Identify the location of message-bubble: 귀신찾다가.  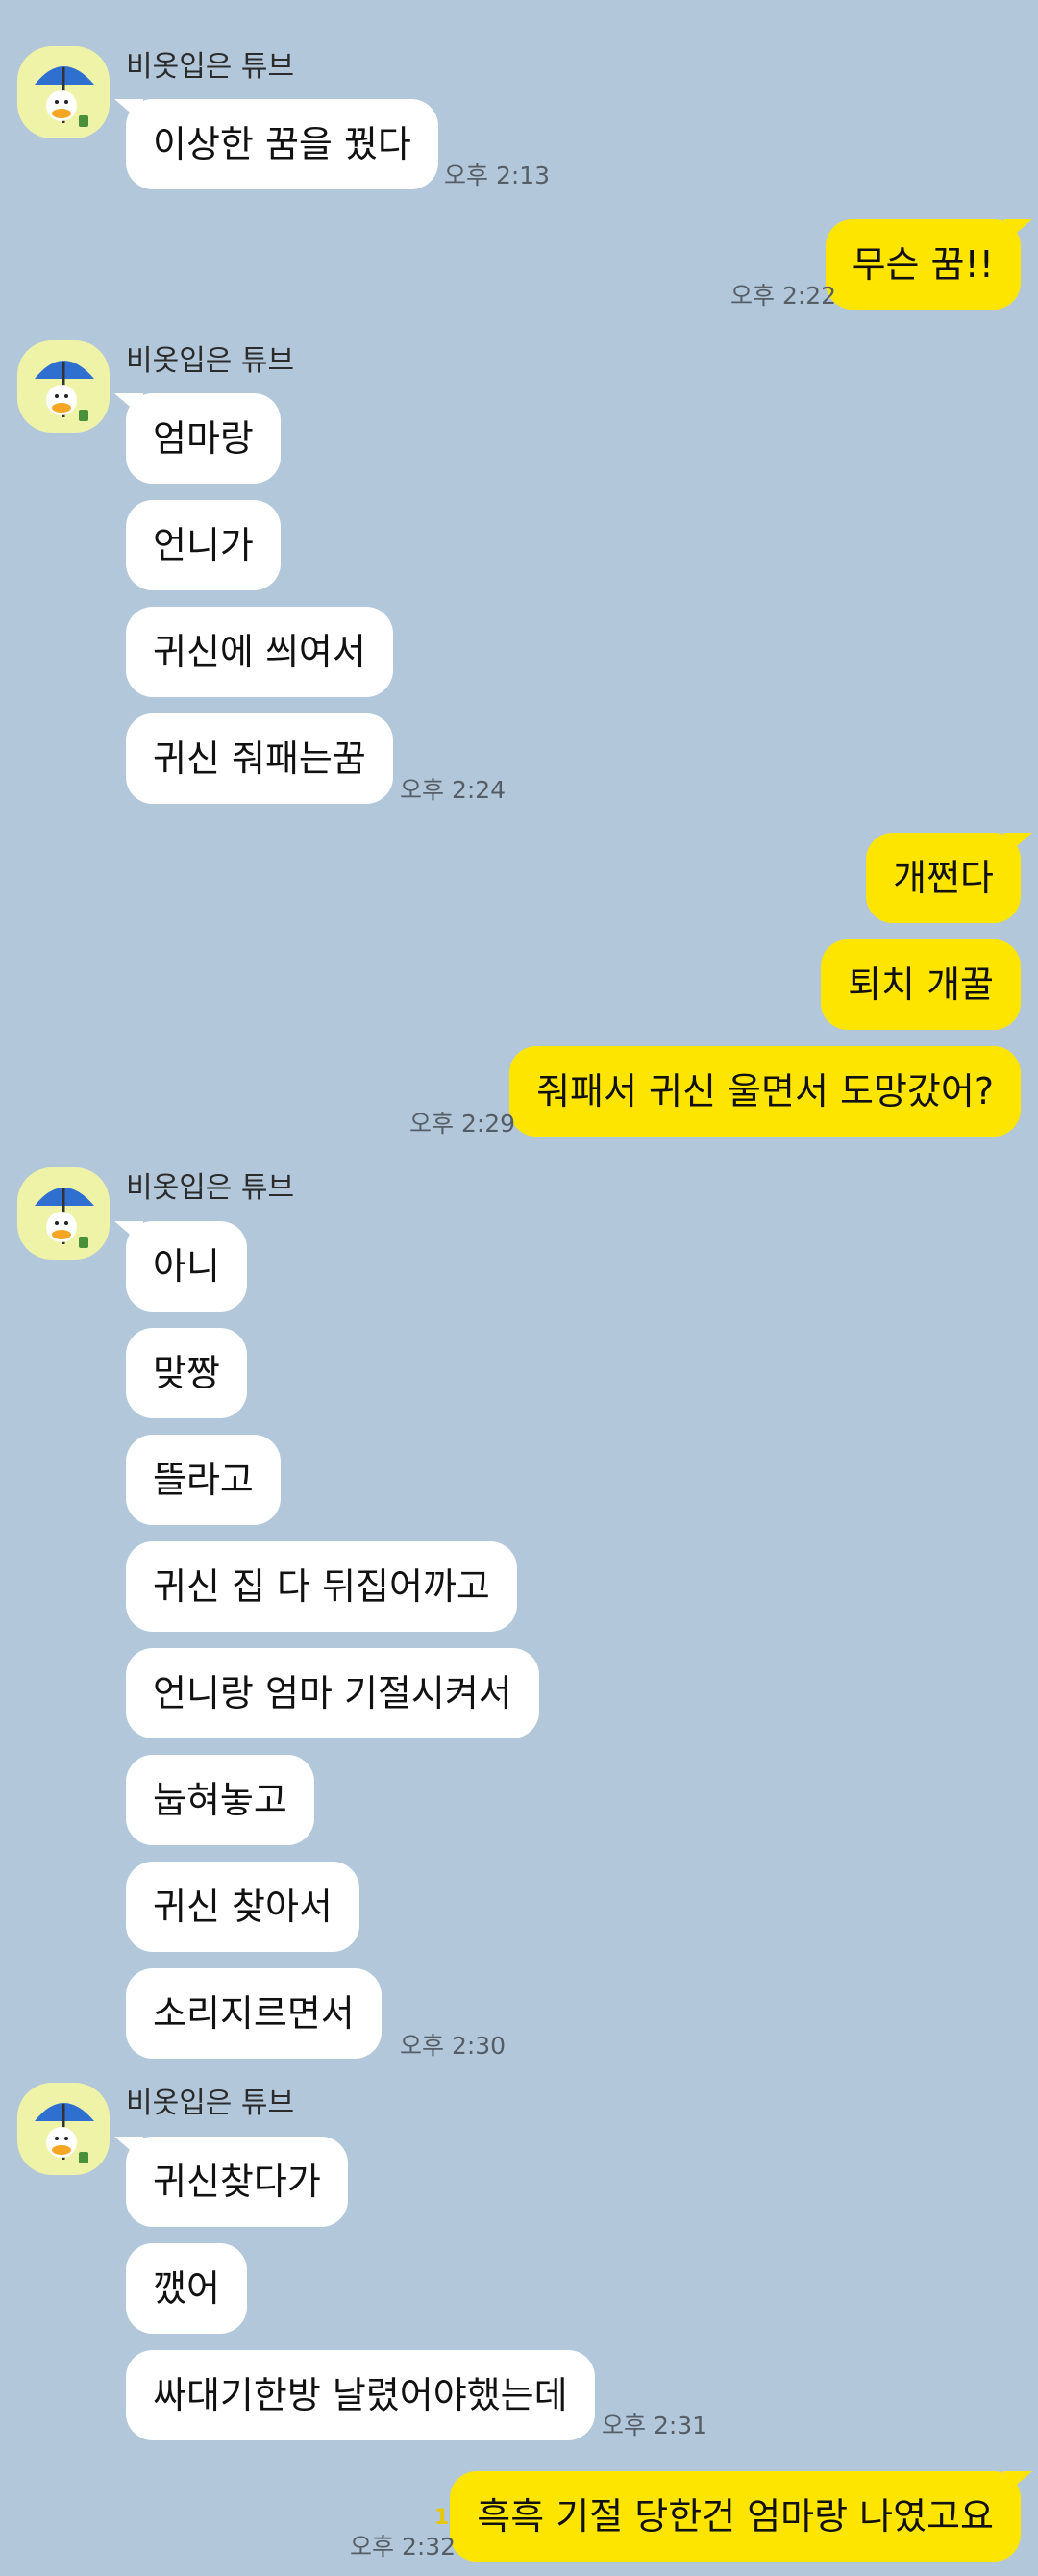
(231, 2182).